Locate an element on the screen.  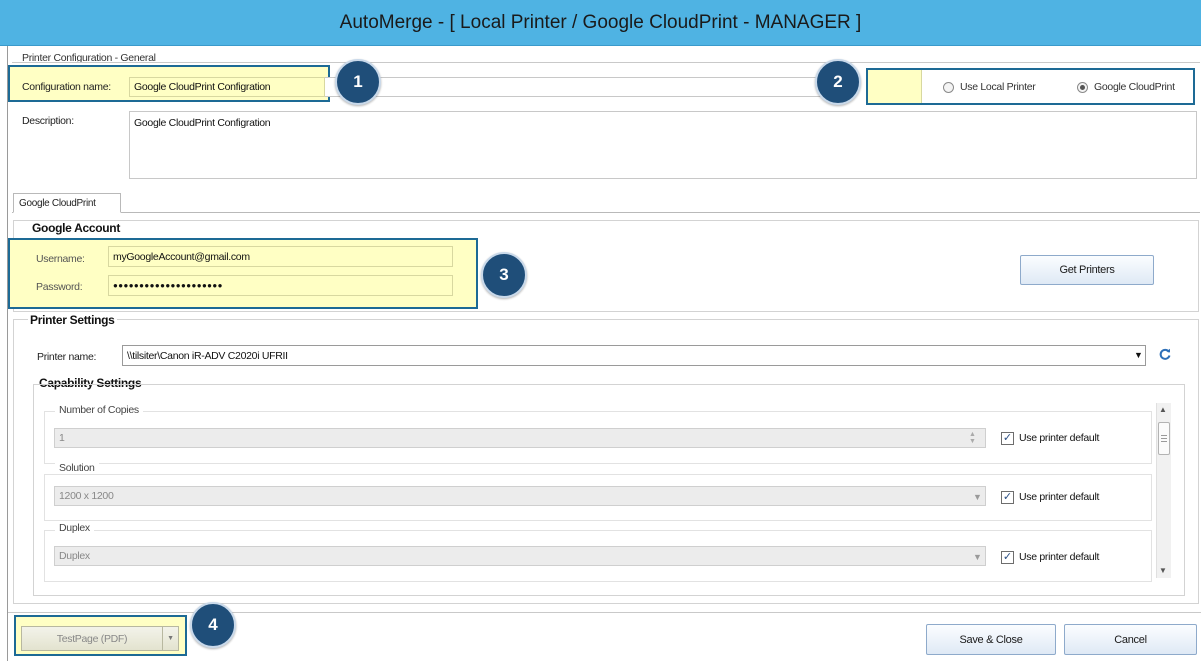
copies-value: 1 is located at coordinates (62, 438).